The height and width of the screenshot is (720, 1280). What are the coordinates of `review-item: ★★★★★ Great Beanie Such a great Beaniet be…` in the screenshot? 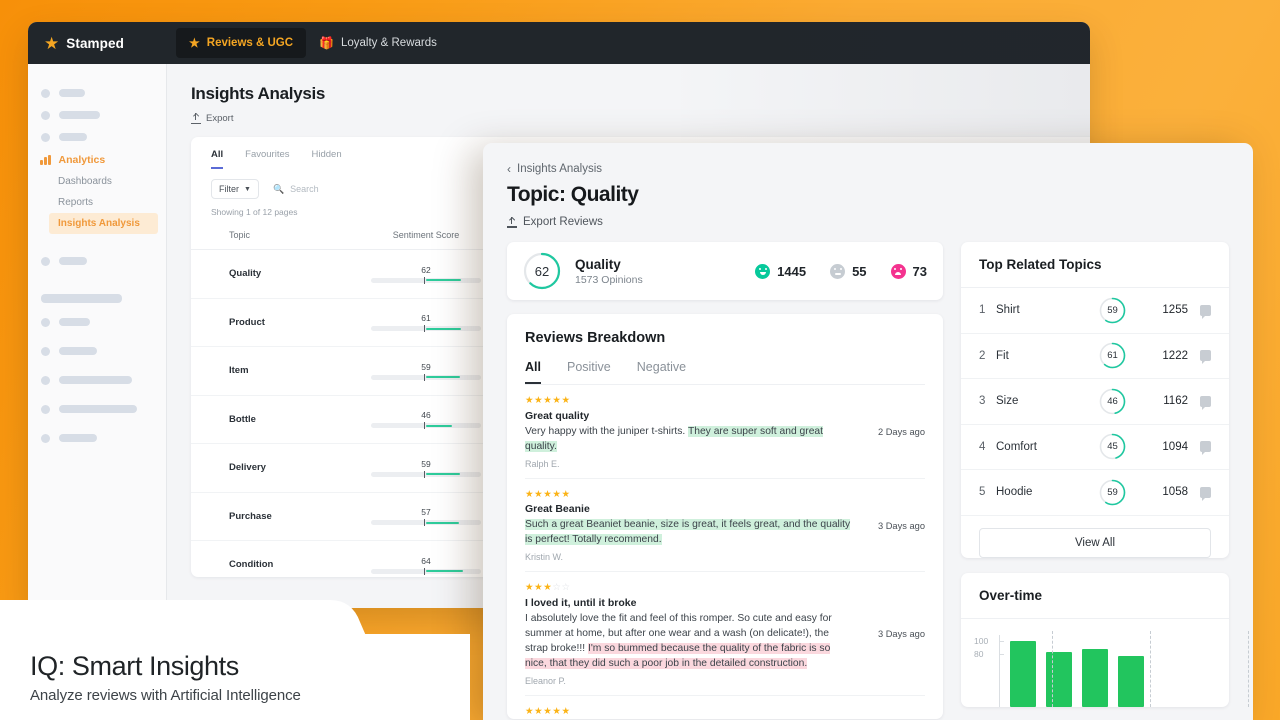 It's located at (725, 525).